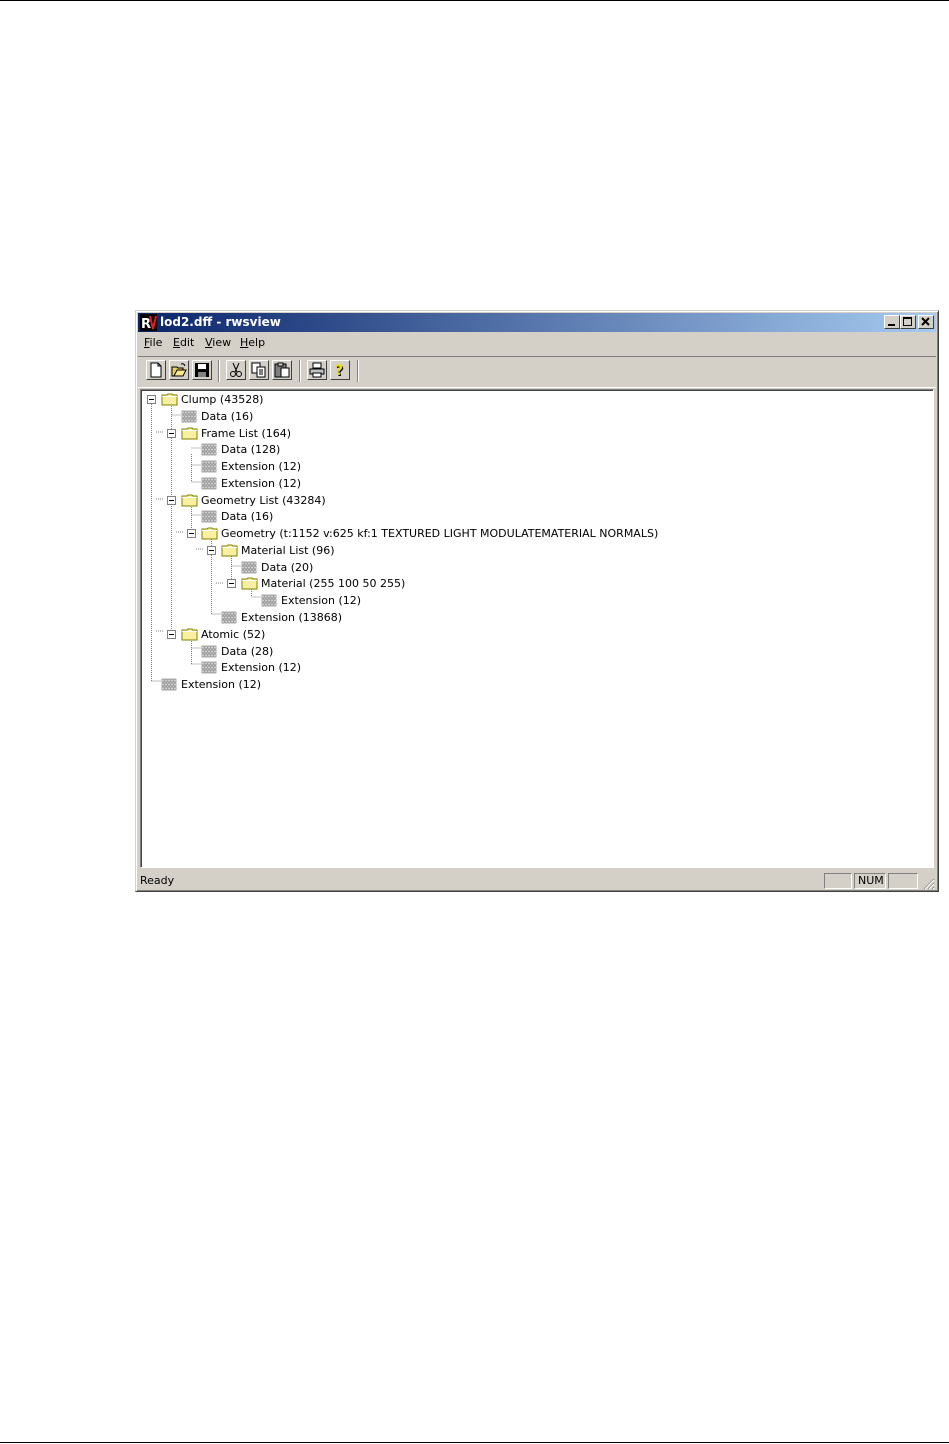 The width and height of the screenshot is (949, 1444). Describe the element at coordinates (287, 567) in the screenshot. I see `tree-node-label: Data (20)` at that location.